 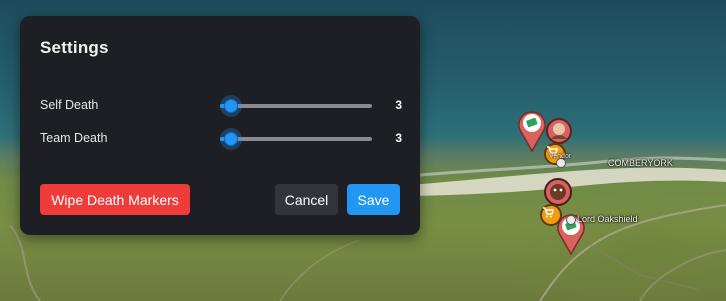 I want to click on cancel-button: Cancel, so click(x=306, y=199).